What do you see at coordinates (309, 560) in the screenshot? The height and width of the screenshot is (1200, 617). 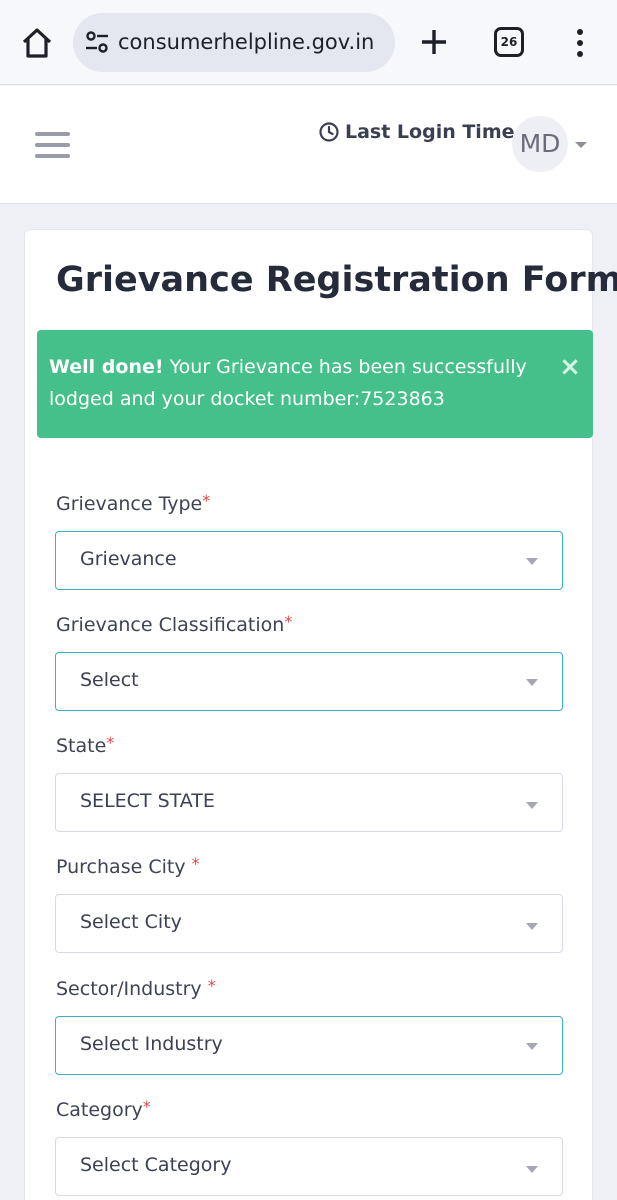 I see `grievance-type-select: Grievance` at bounding box center [309, 560].